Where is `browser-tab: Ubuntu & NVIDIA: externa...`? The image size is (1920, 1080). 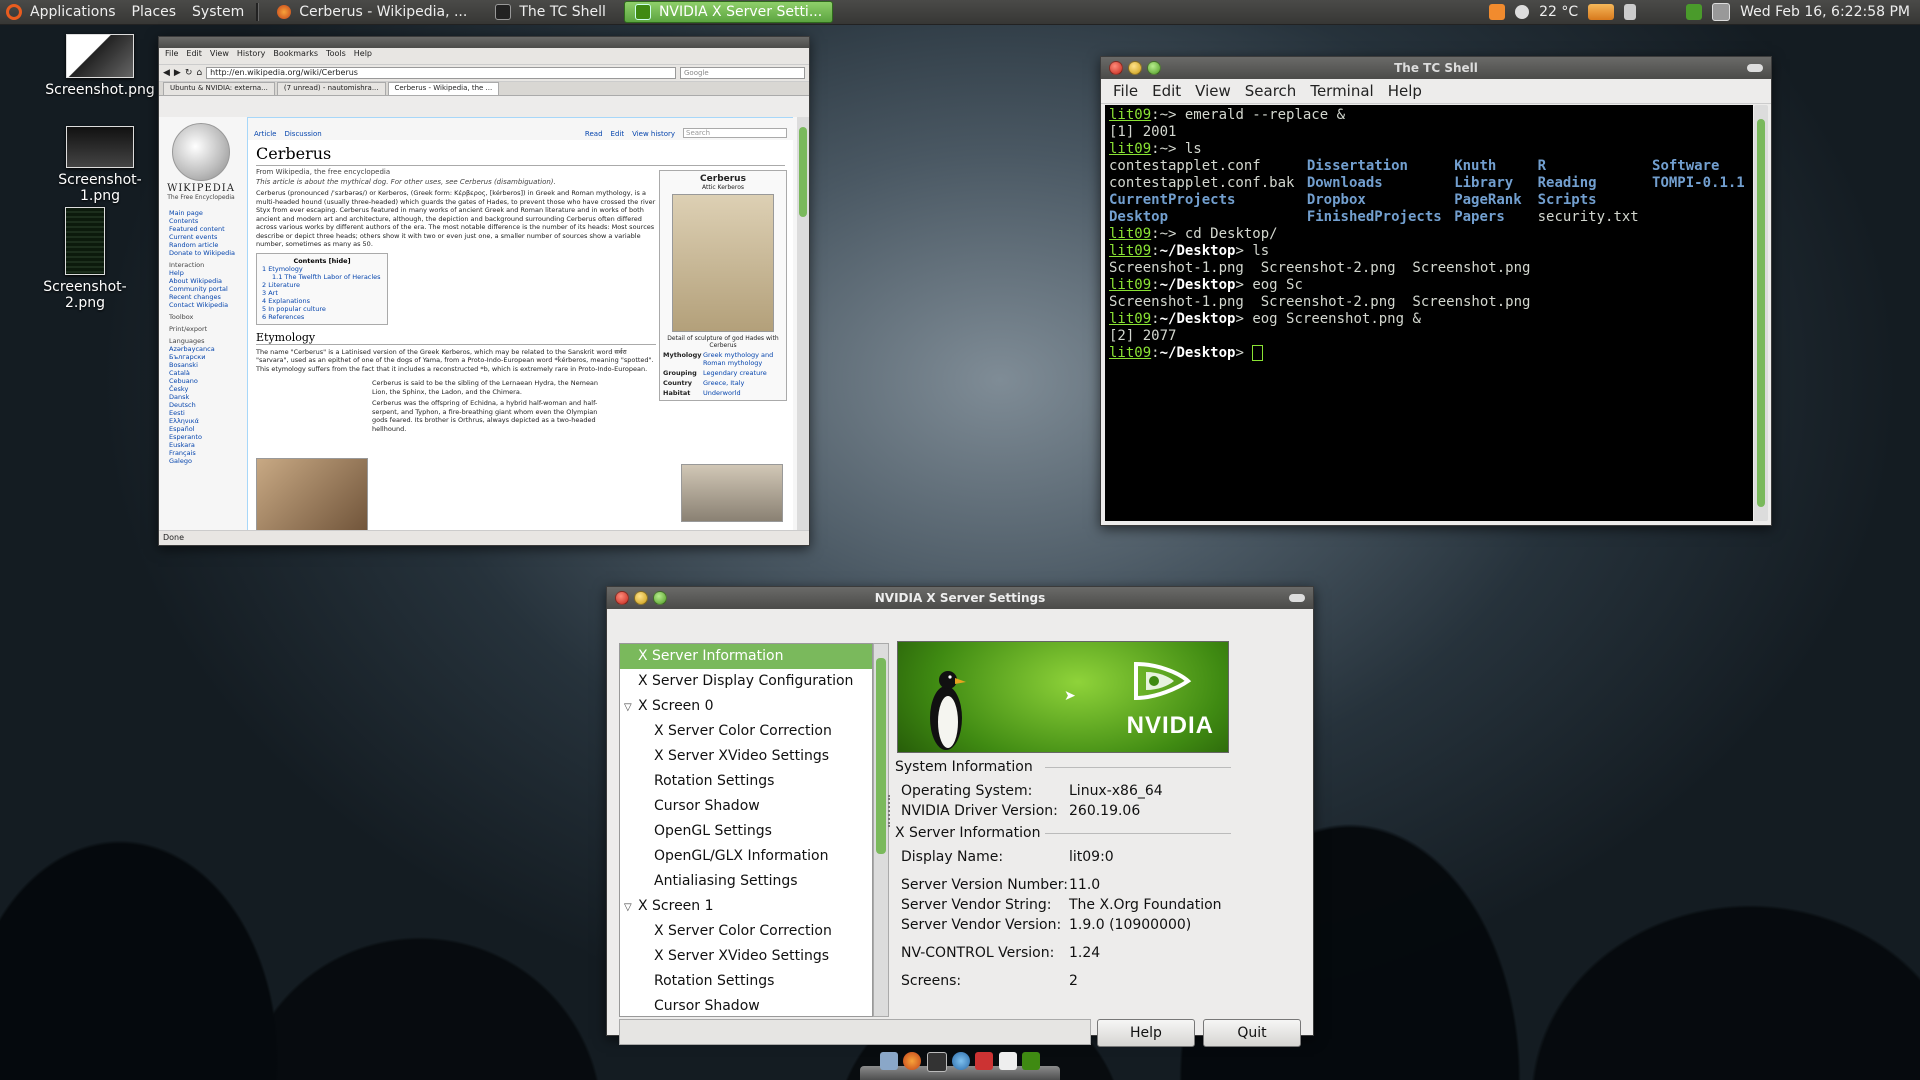
browser-tab: Ubuntu & NVIDIA: externa... is located at coordinates (219, 88).